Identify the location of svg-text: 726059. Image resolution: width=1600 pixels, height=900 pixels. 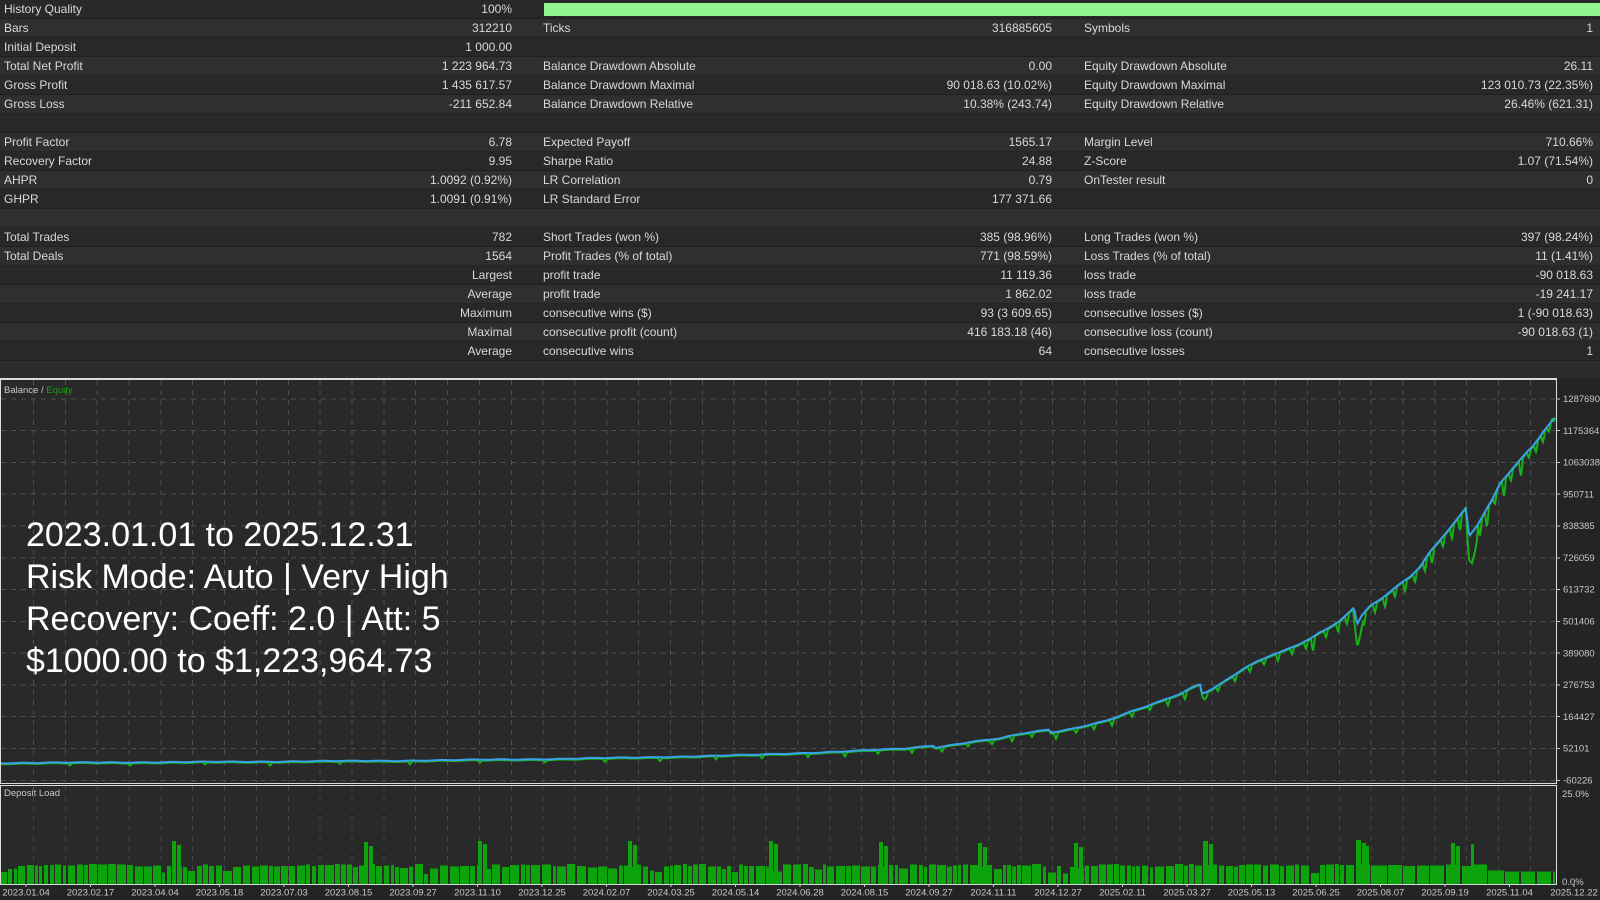
(1579, 558).